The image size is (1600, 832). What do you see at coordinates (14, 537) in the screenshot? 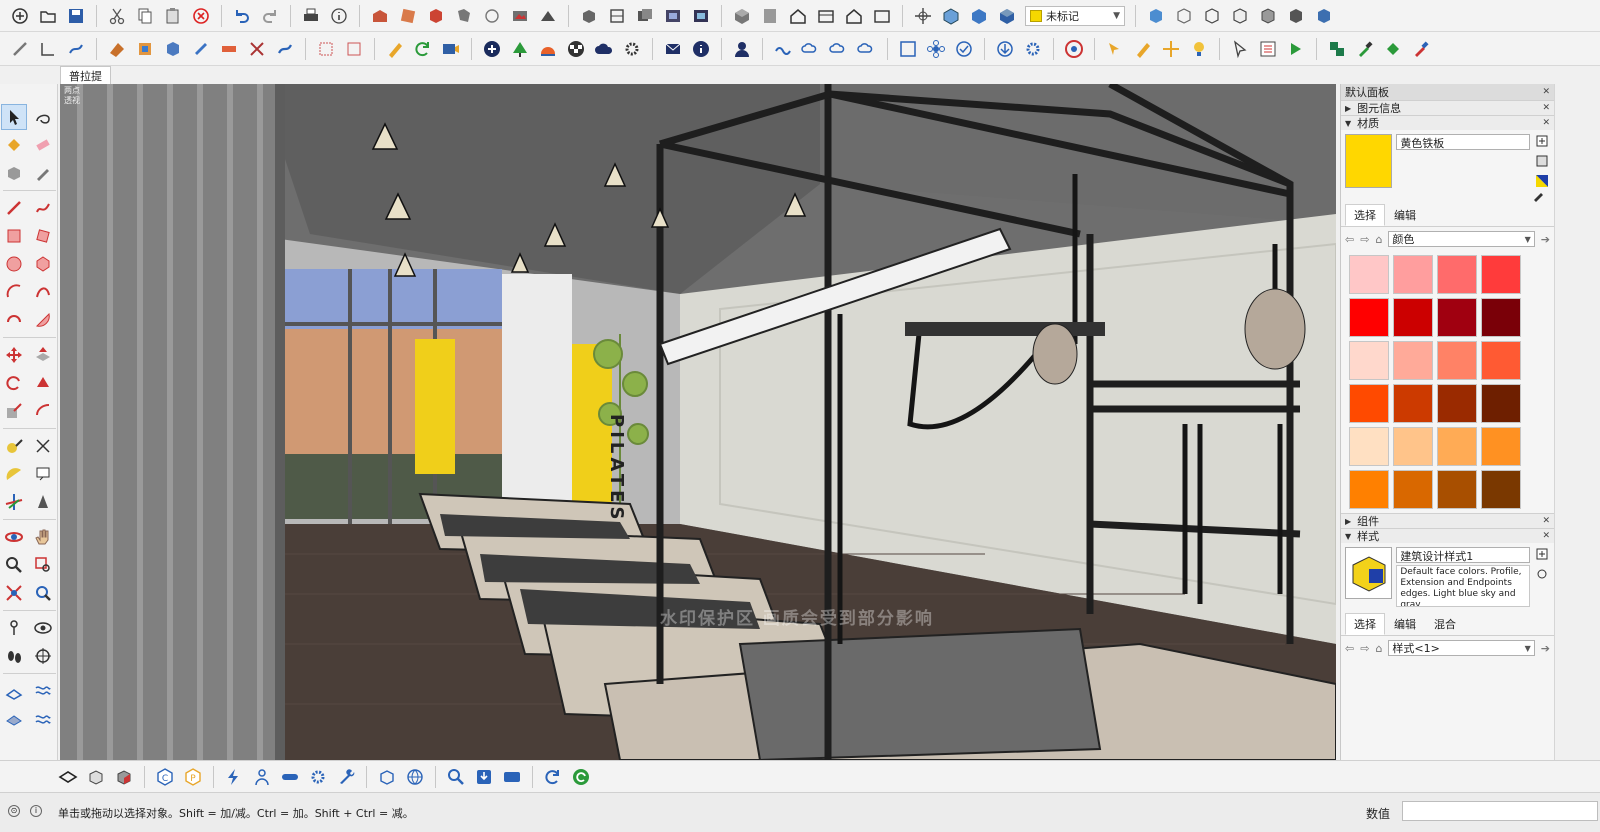
I see `orbit-icon` at bounding box center [14, 537].